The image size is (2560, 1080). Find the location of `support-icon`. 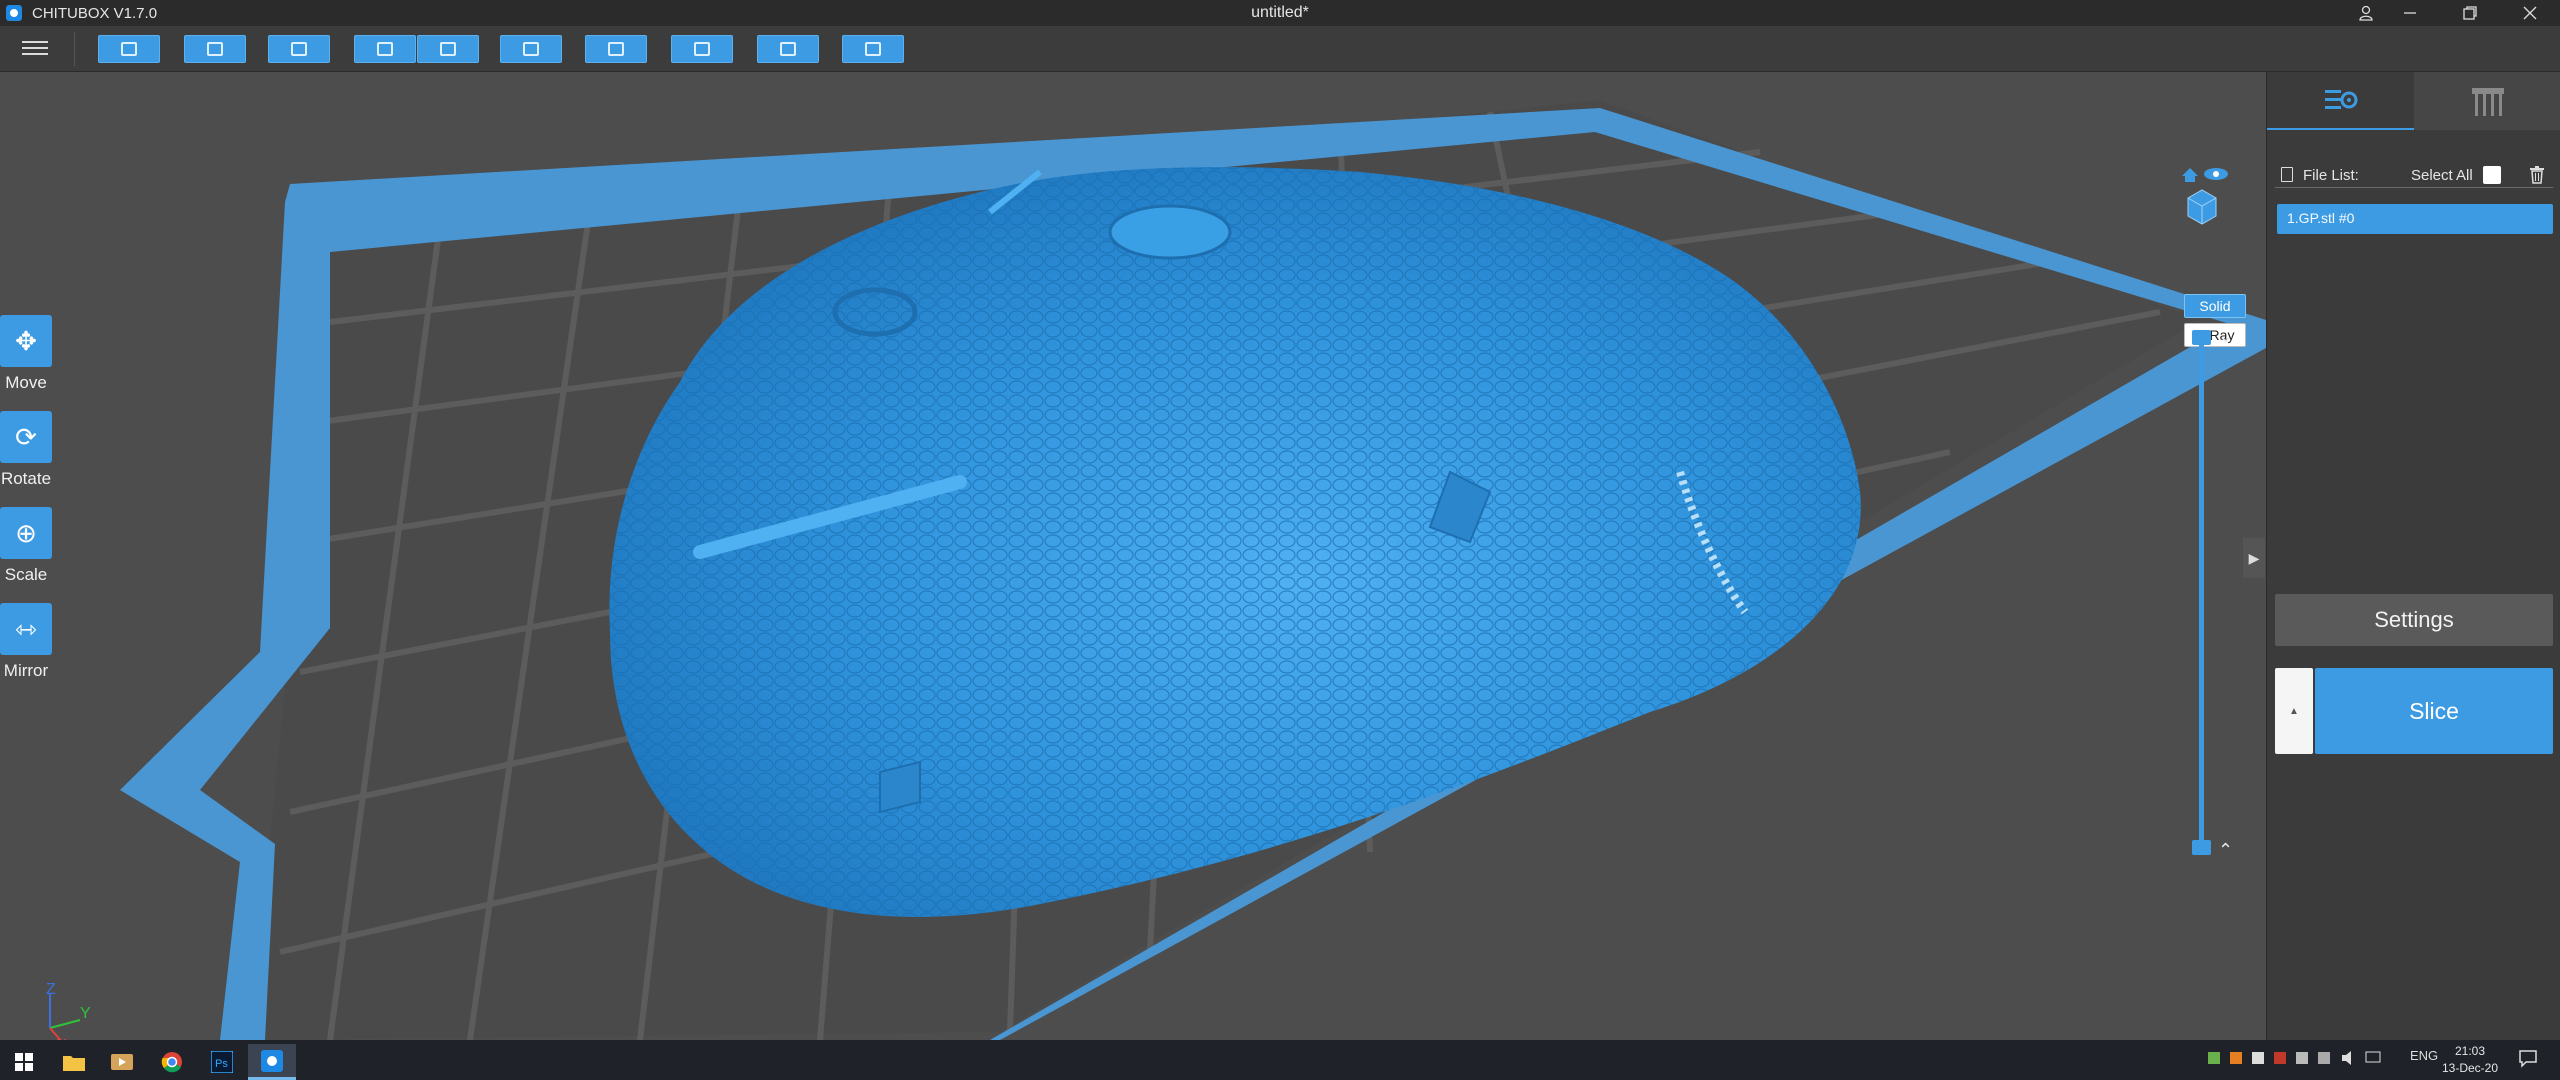

support-icon is located at coordinates (873, 49).